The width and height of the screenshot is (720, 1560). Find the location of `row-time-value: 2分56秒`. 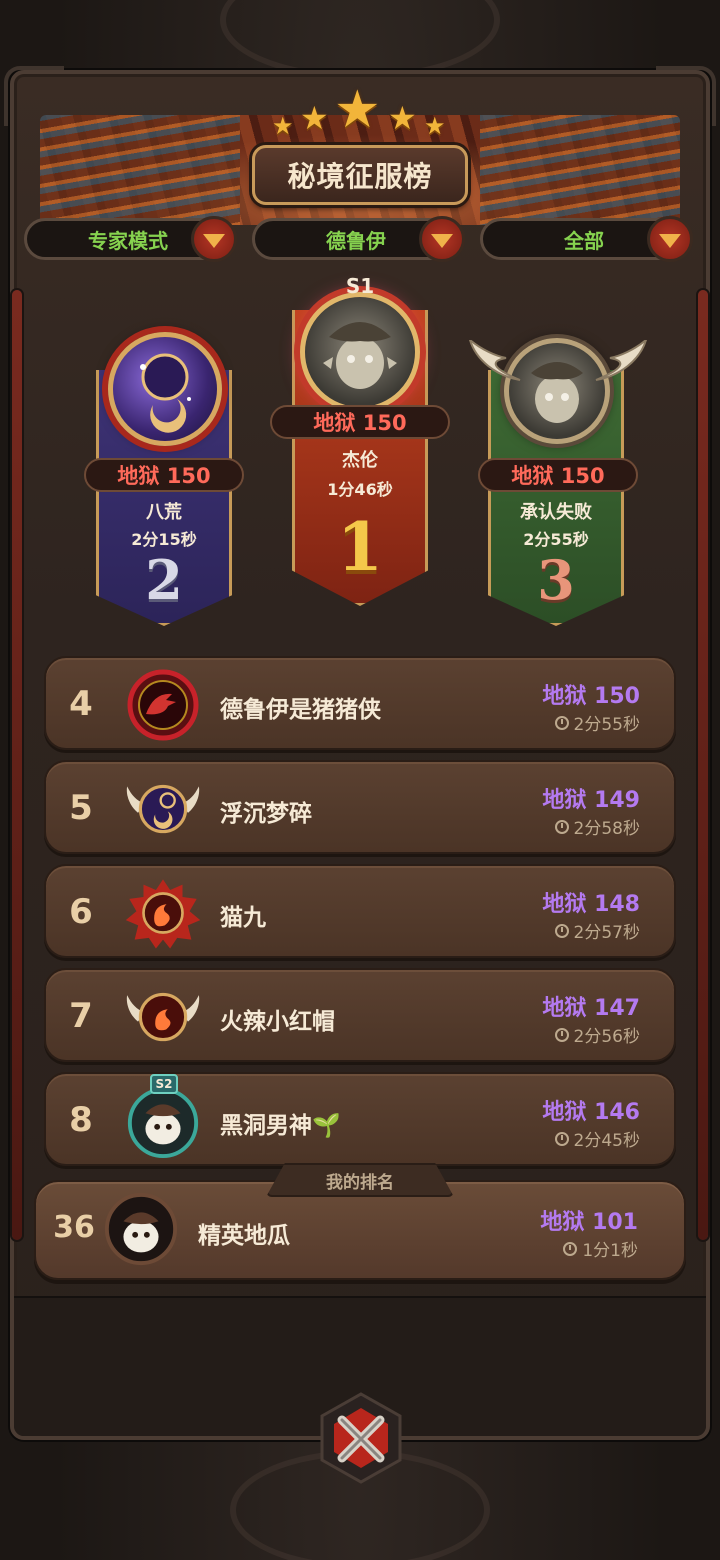

row-time-value: 2分56秒 is located at coordinates (606, 1037).